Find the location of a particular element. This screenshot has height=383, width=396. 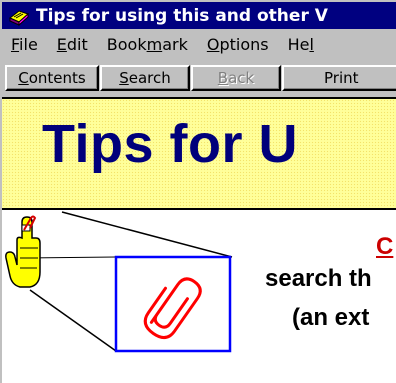

menu-options: Options is located at coordinates (238, 44).